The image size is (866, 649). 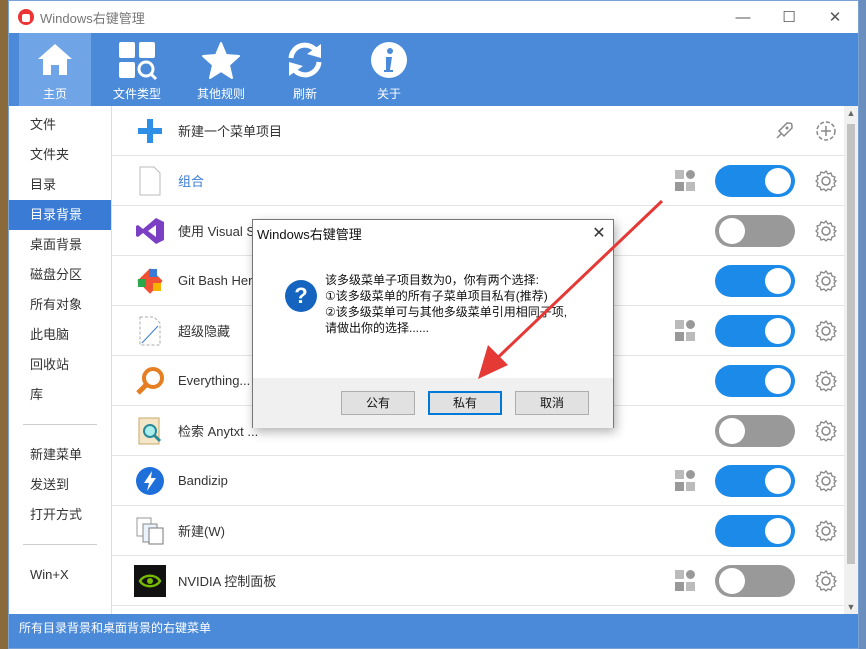 I want to click on dialog-line: ②该多级菜单可与其他多级菜单引用相同子项,, so click(x=446, y=312).